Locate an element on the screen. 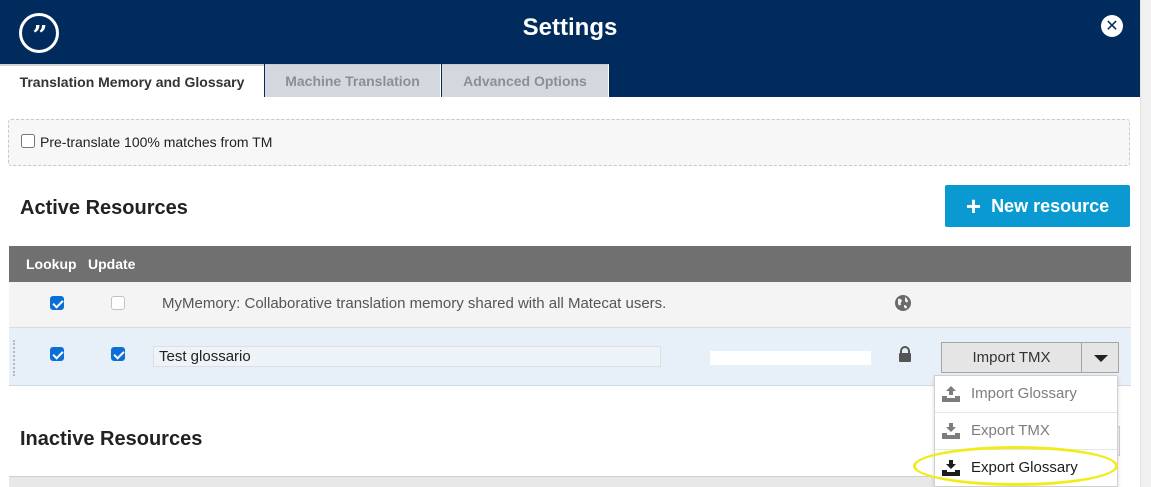 The image size is (1151, 487). tab-machine-translation: Machine Translation is located at coordinates (353, 80).